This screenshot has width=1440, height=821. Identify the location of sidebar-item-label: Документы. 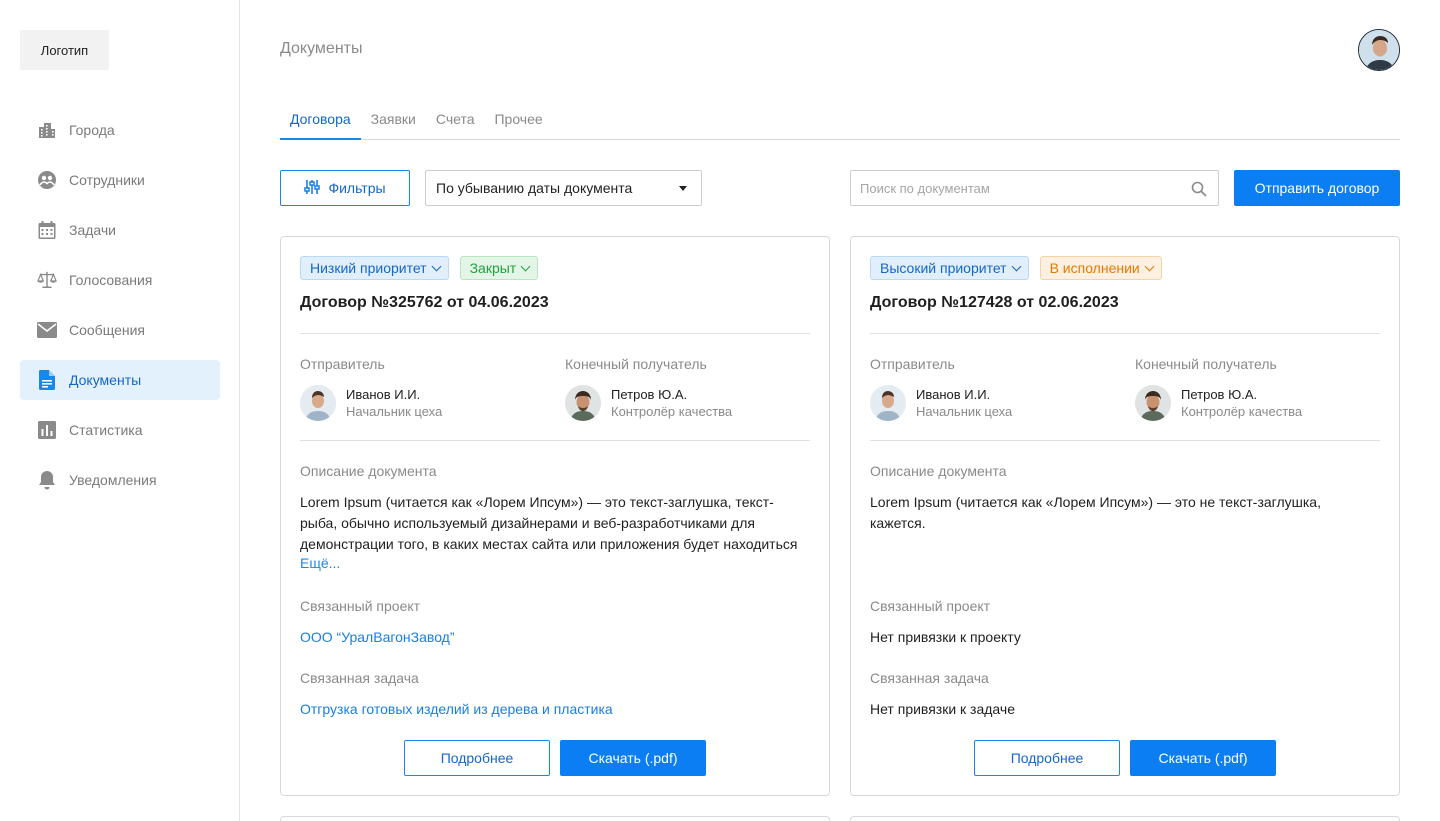
(105, 380).